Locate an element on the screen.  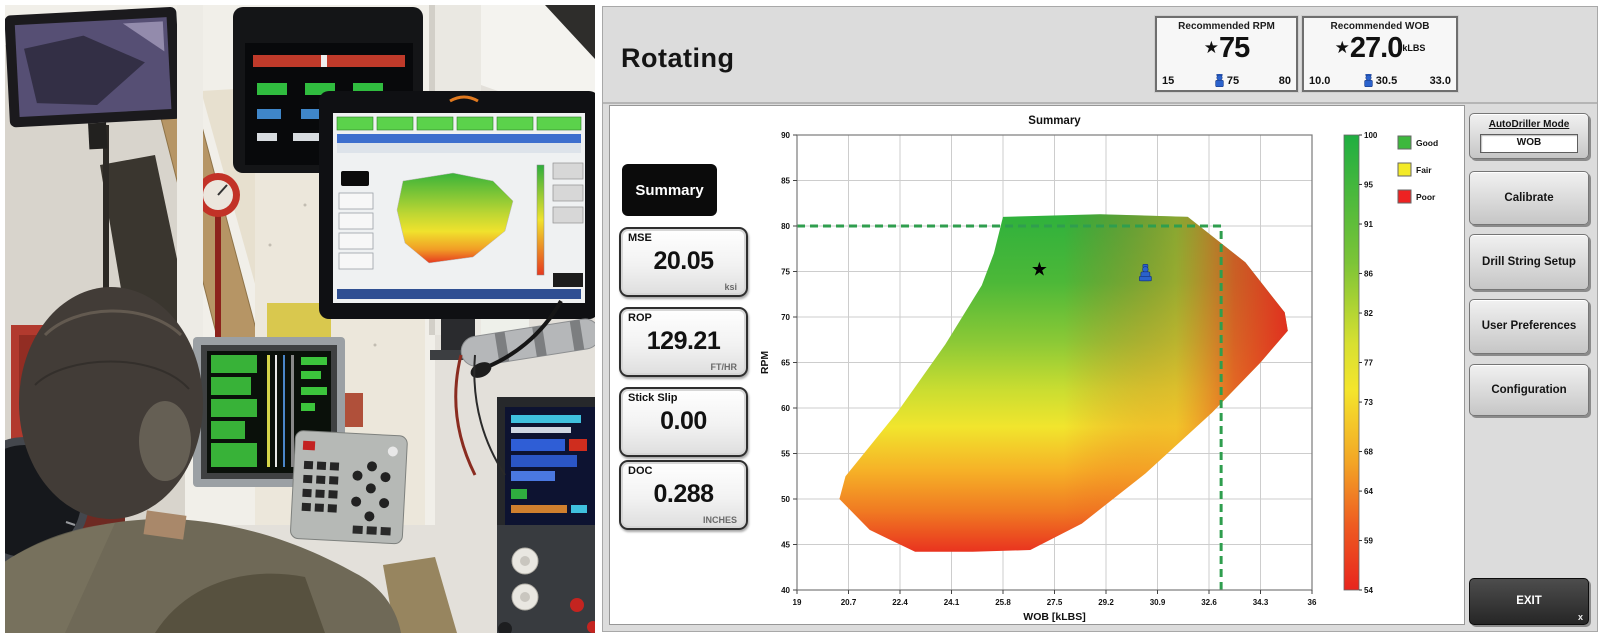
svg-text: 29.2 is located at coordinates (1106, 602).